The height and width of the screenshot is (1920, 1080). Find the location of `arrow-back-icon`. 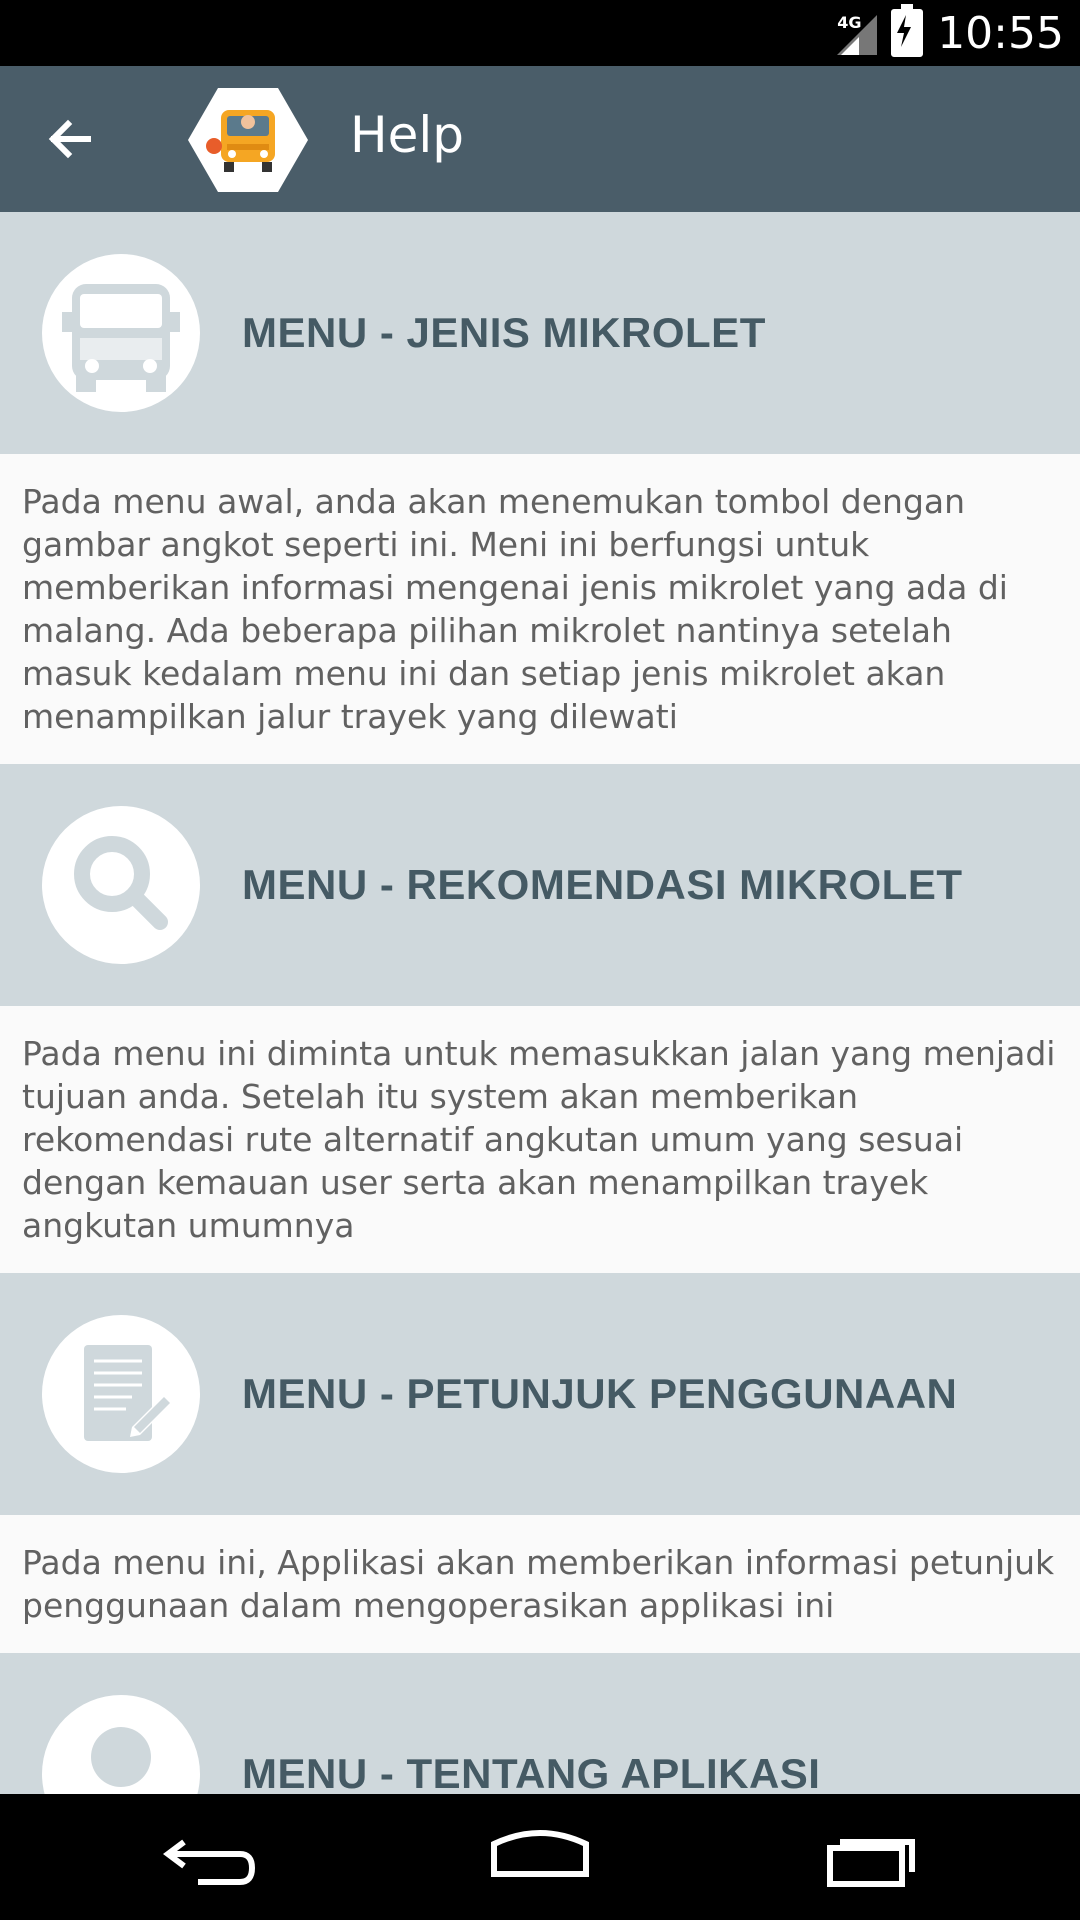

arrow-back-icon is located at coordinates (69, 139).